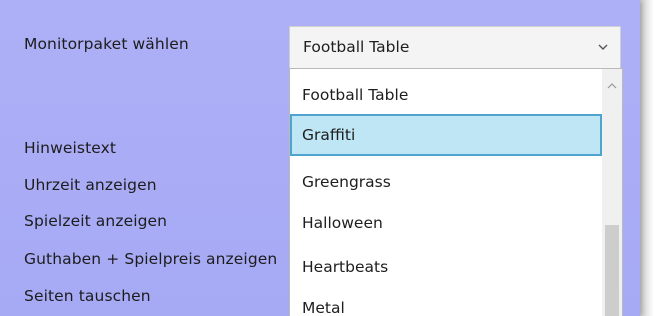 The height and width of the screenshot is (316, 654). I want to click on monitor-package-select: Football Table, so click(455, 47).